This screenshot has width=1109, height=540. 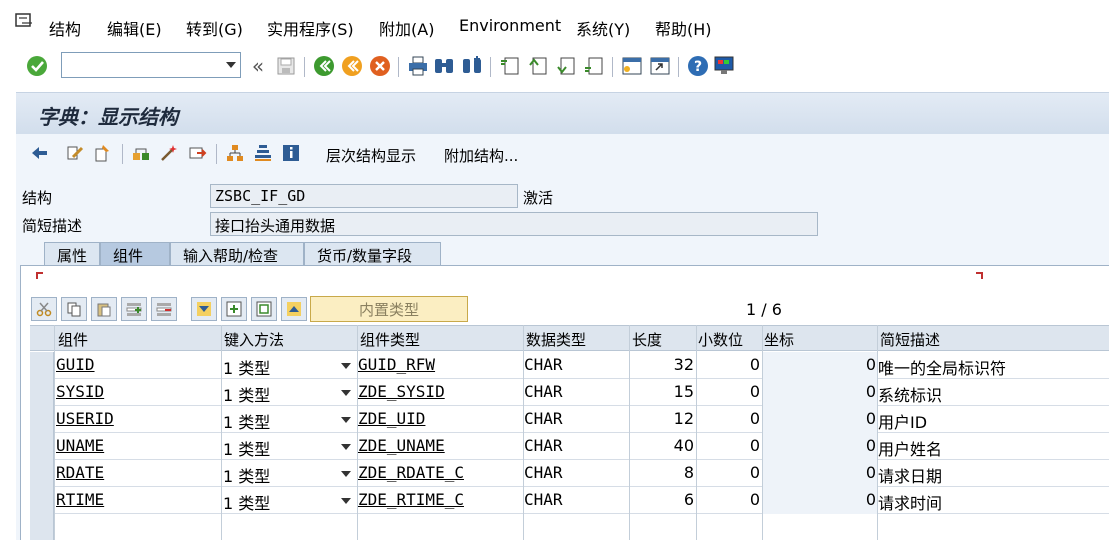 I want to click on next-page-icon, so click(x=566, y=66).